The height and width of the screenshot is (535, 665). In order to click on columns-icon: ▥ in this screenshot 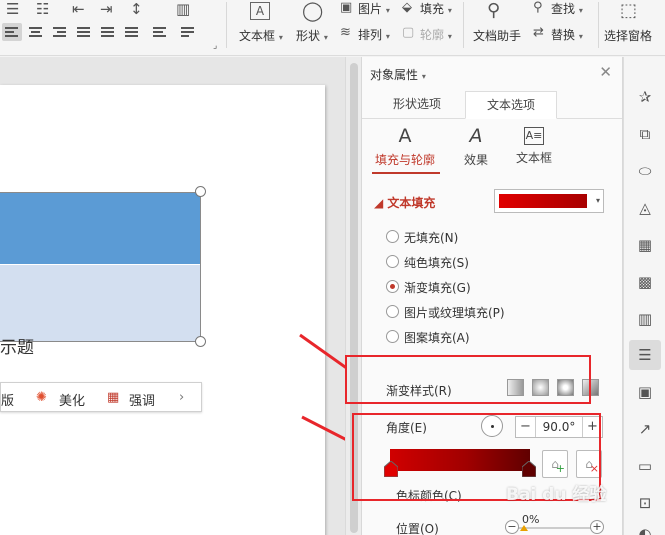, I will do `click(183, 9)`.